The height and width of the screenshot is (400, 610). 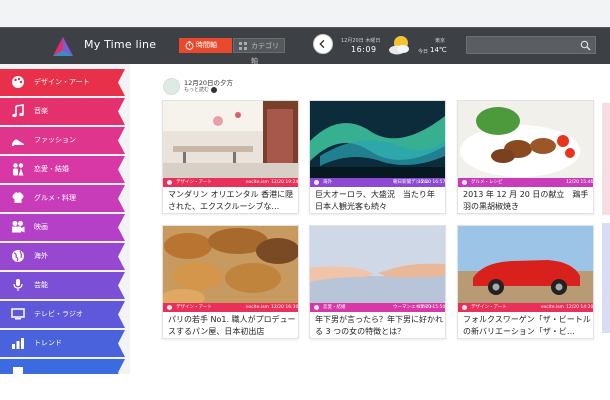 I want to click on film-camera-icon, so click(x=18, y=227).